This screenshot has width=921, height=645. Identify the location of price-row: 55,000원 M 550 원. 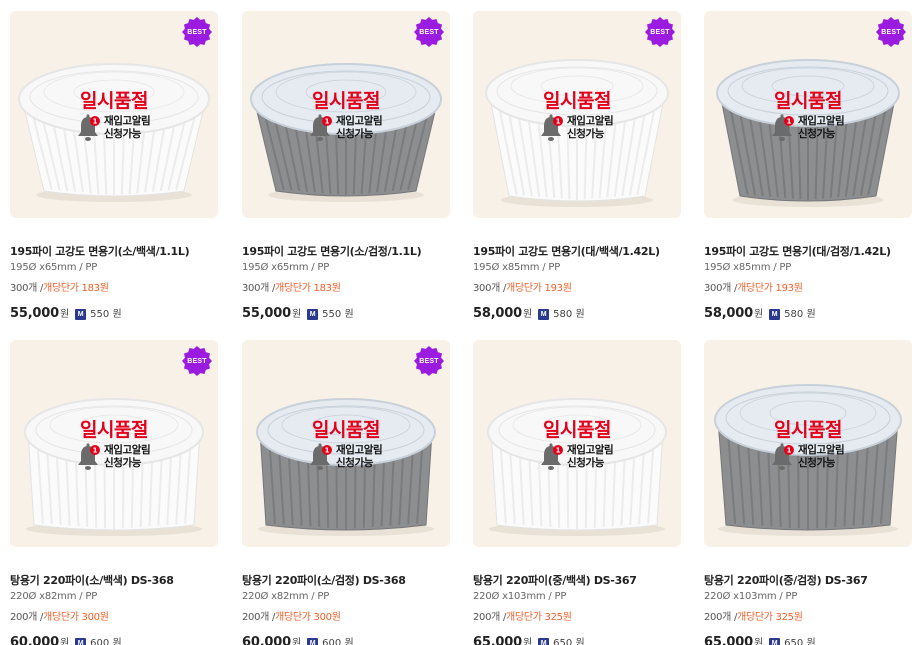
(298, 313).